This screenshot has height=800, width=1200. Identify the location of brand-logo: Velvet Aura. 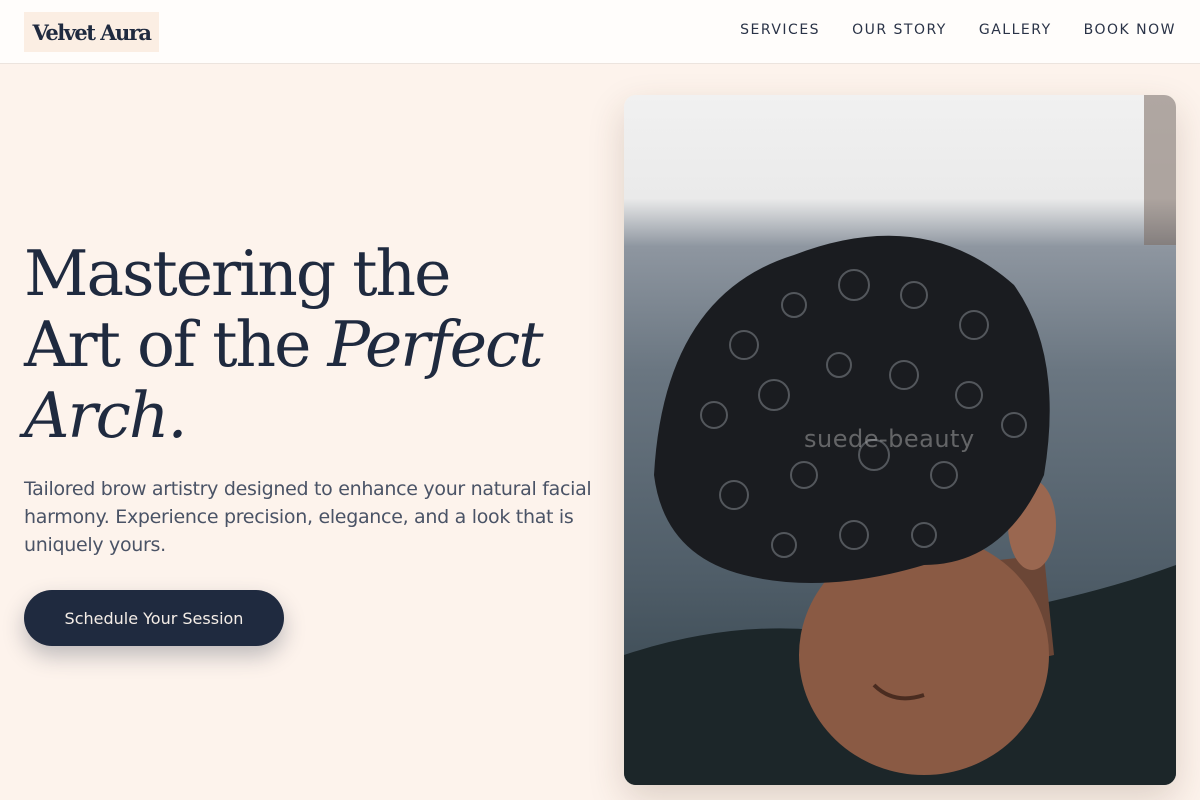
(91, 32).